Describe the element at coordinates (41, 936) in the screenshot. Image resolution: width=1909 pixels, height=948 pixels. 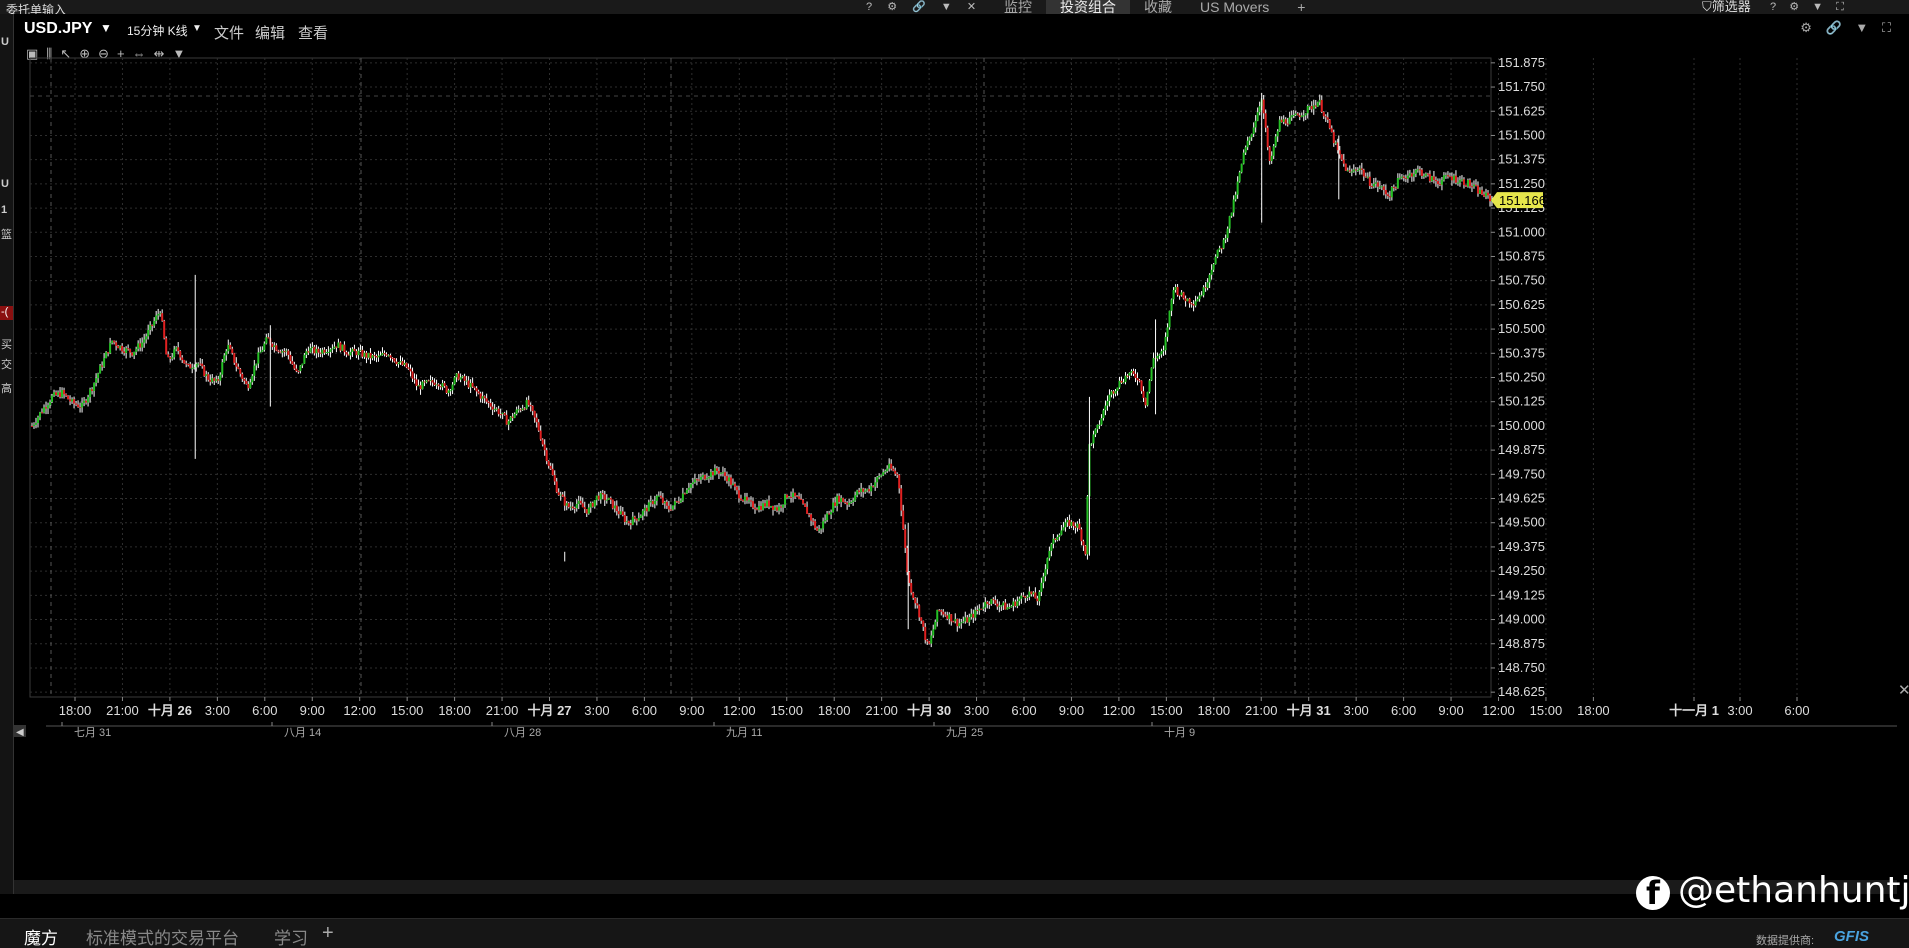
I see `bottom-tab-mosaic: 魔方` at that location.